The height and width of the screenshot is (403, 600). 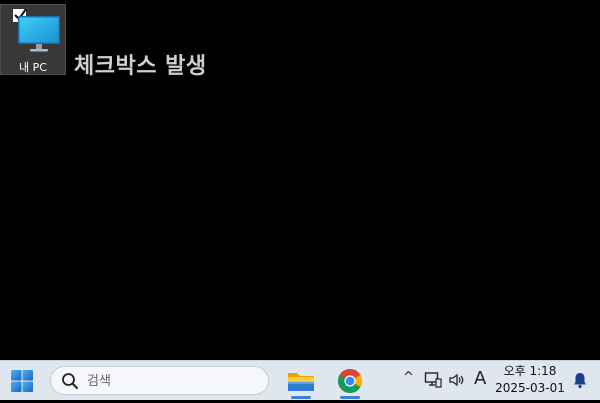 I want to click on network-icon, so click(x=433, y=383).